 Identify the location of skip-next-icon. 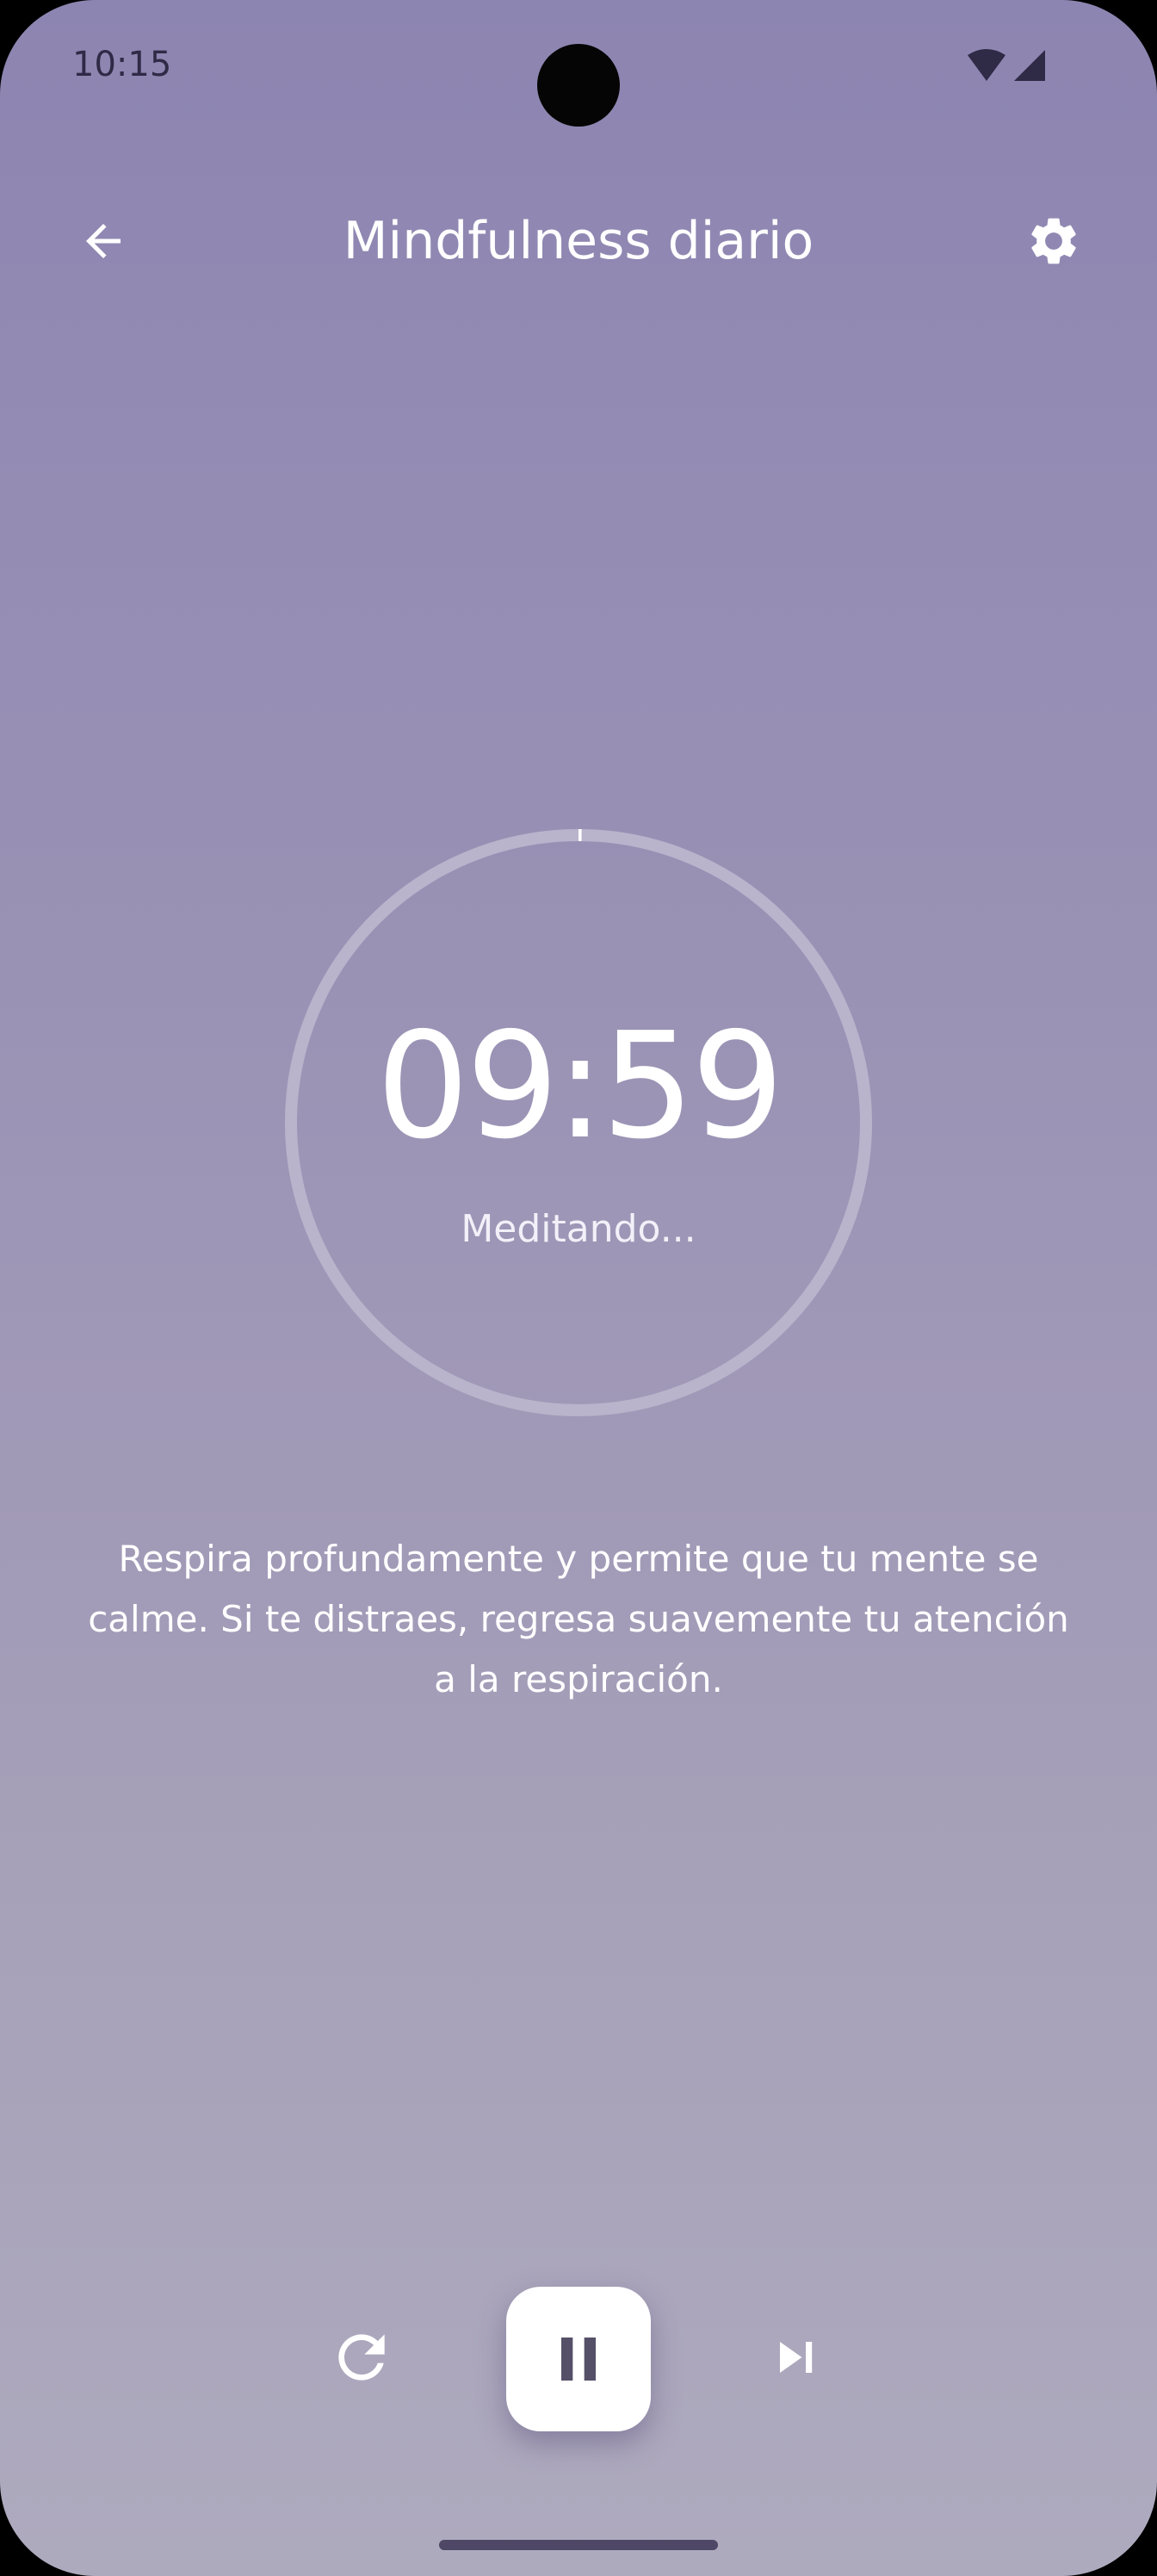
(797, 2357).